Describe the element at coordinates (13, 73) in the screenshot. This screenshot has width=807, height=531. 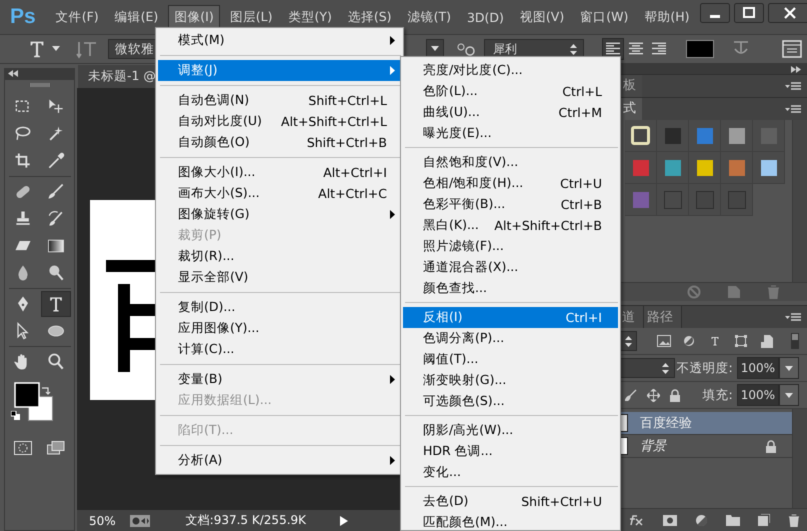
I see `collapse-icon` at that location.